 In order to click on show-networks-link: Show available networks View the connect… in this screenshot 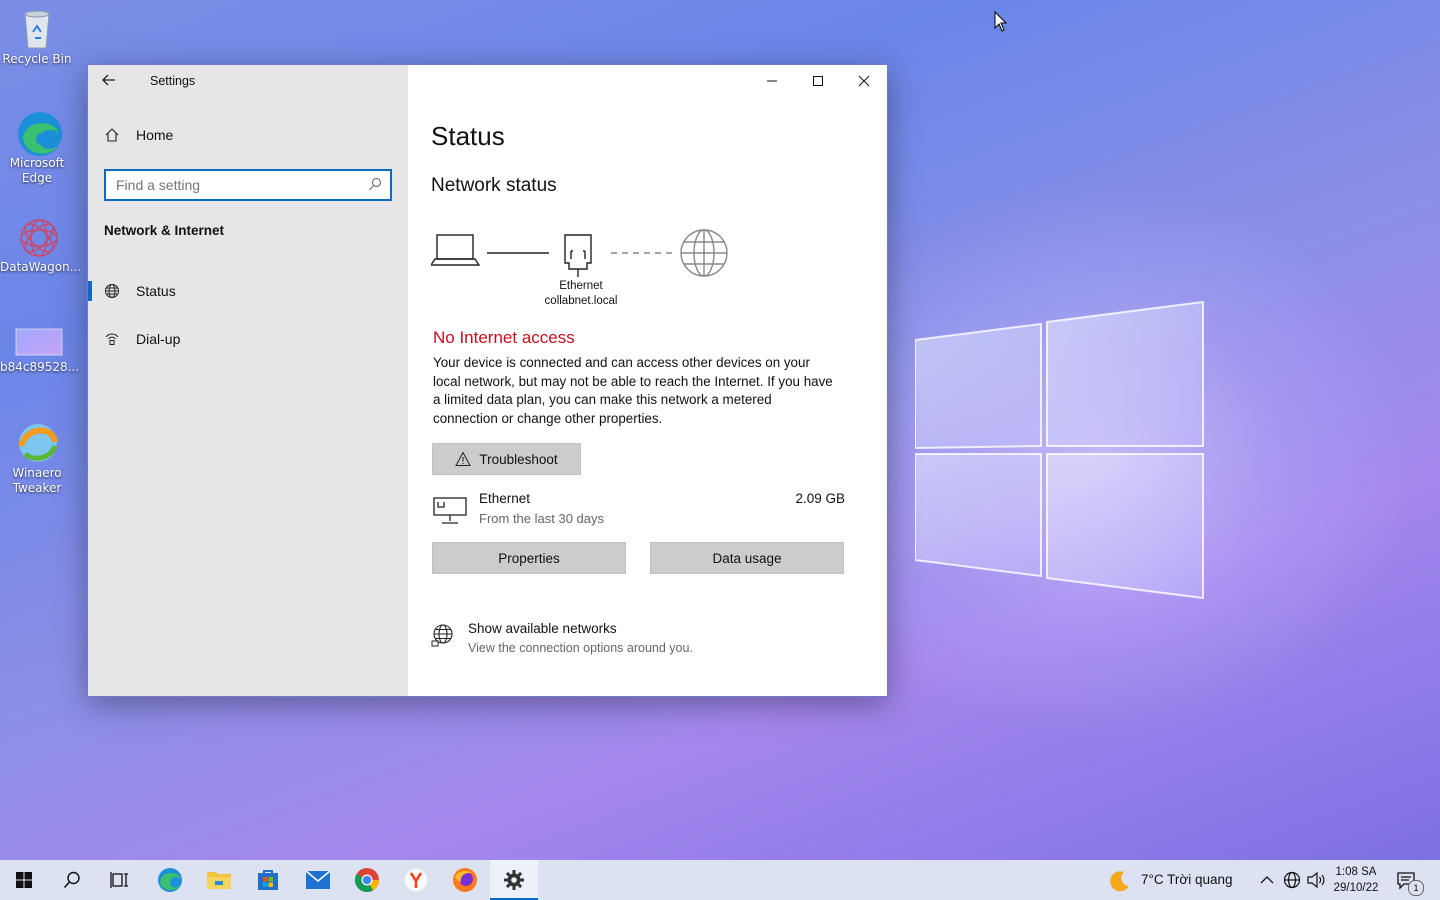, I will do `click(641, 641)`.